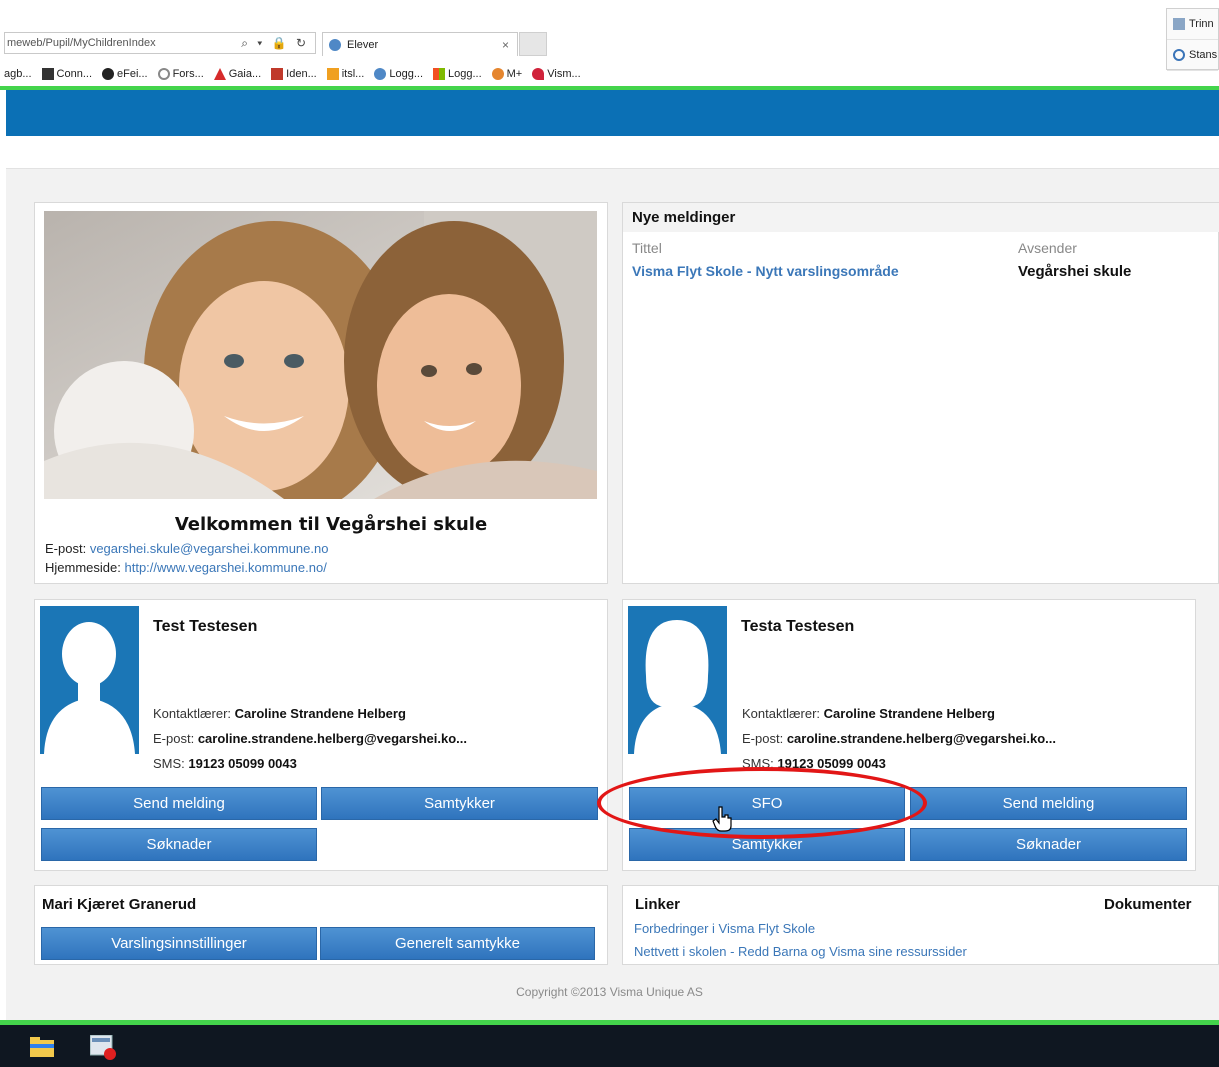 The width and height of the screenshot is (1219, 1067). What do you see at coordinates (219, 74) in the screenshot?
I see `gaia-icon` at bounding box center [219, 74].